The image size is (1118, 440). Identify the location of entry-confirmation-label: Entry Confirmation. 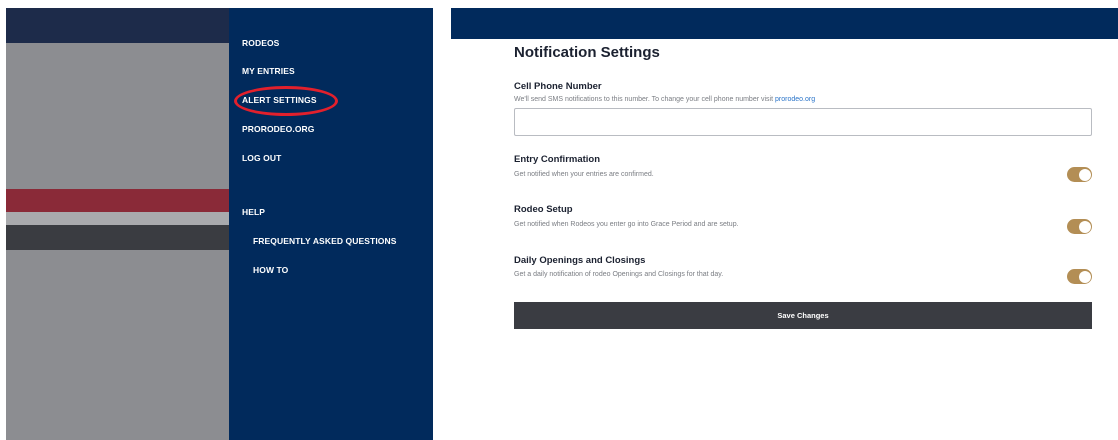
(557, 159).